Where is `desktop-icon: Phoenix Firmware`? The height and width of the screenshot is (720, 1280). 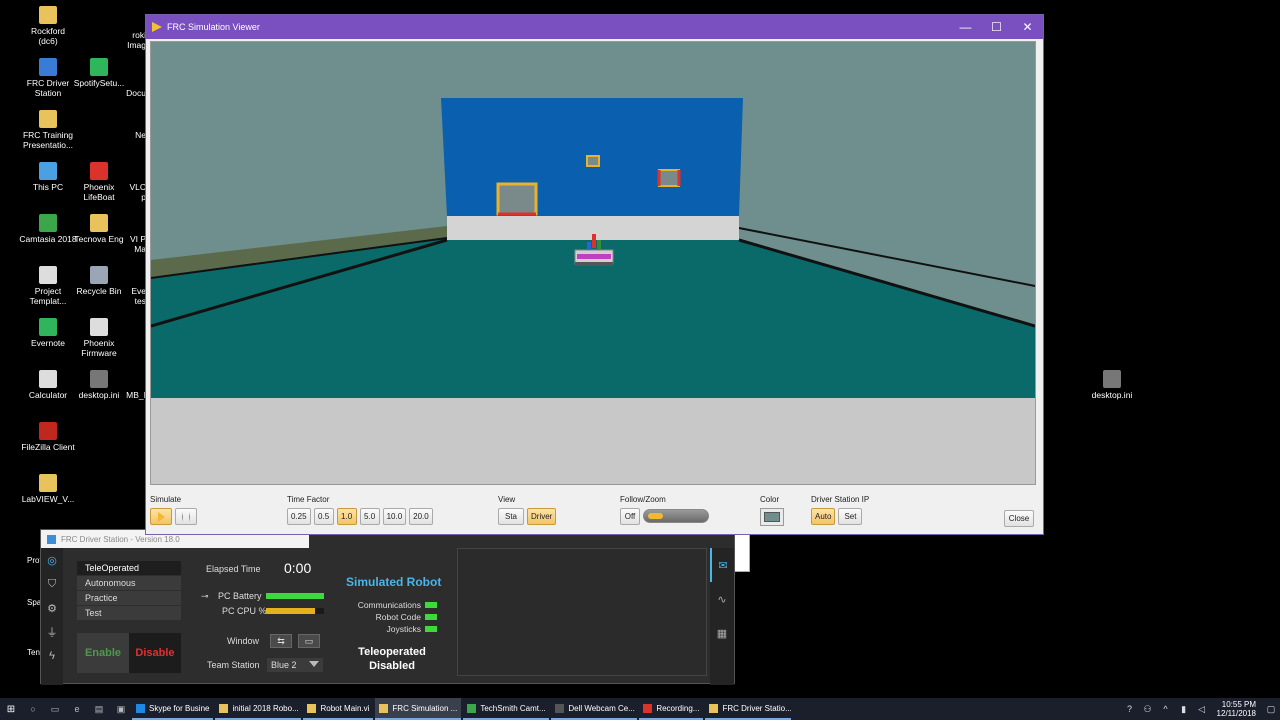 desktop-icon: Phoenix Firmware is located at coordinates (99, 338).